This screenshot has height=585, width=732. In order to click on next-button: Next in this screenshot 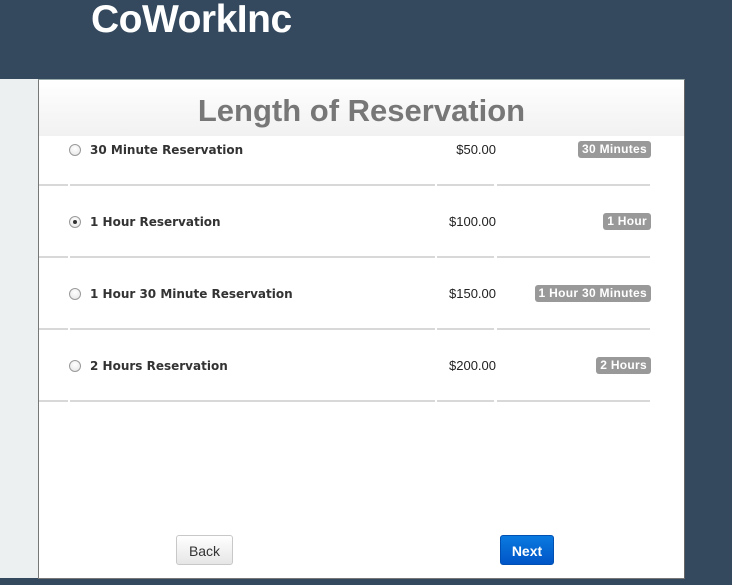, I will do `click(527, 550)`.